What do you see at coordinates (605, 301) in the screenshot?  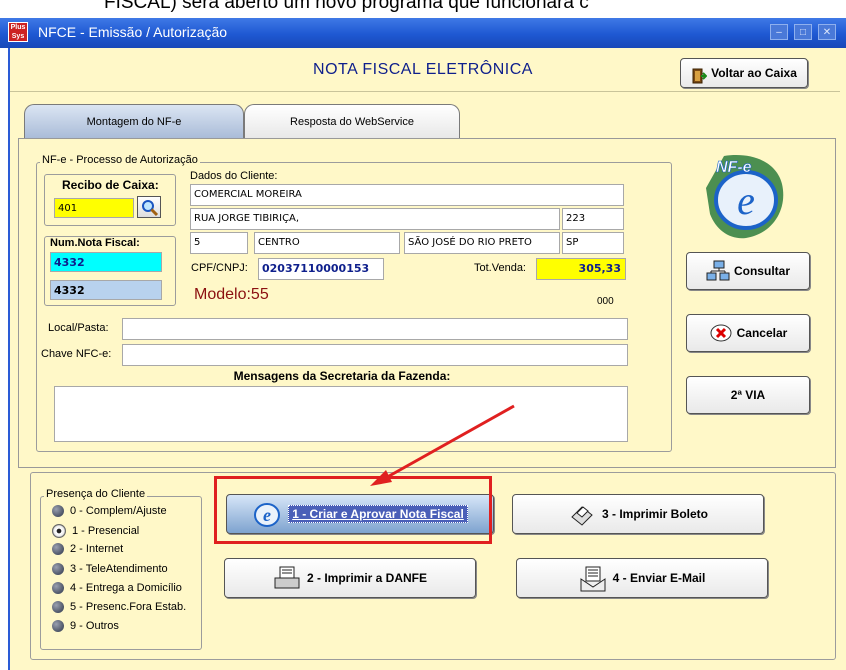 I see `serie-label: 000` at bounding box center [605, 301].